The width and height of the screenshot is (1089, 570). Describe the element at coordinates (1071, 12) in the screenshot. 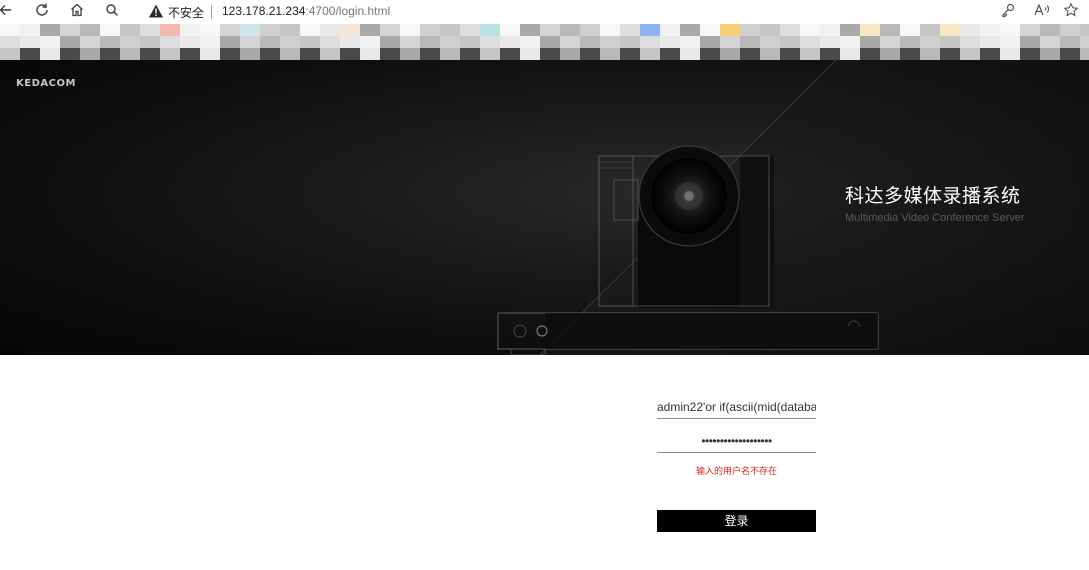

I see `favorite-star-icon` at that location.